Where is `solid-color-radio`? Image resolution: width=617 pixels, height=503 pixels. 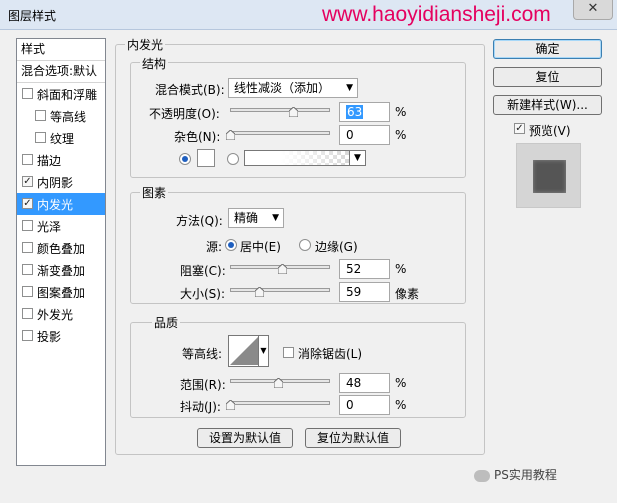 solid-color-radio is located at coordinates (185, 159).